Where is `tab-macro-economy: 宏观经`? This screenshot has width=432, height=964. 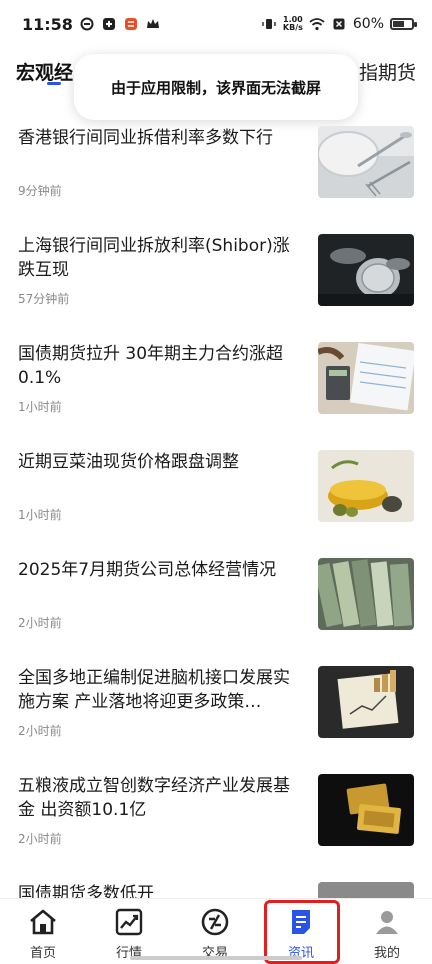 tab-macro-economy: 宏观经 is located at coordinates (44, 71).